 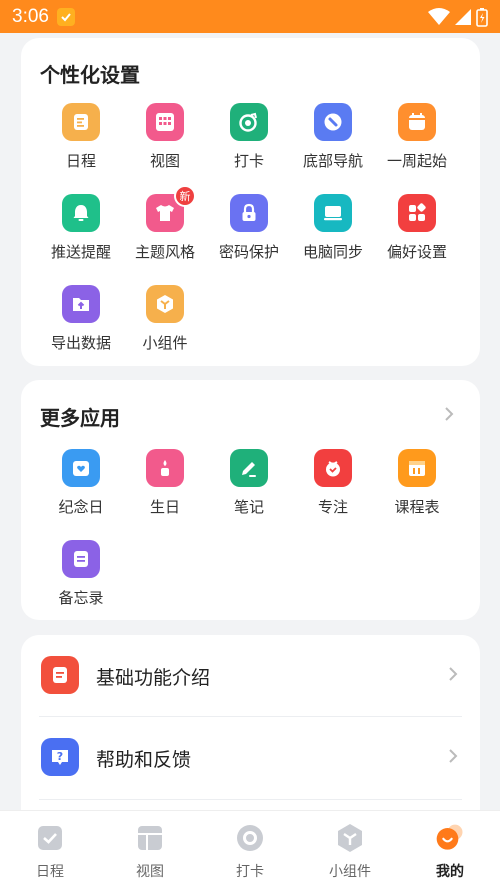 I want to click on setting-widget: 小组件, so click(x=165, y=319).